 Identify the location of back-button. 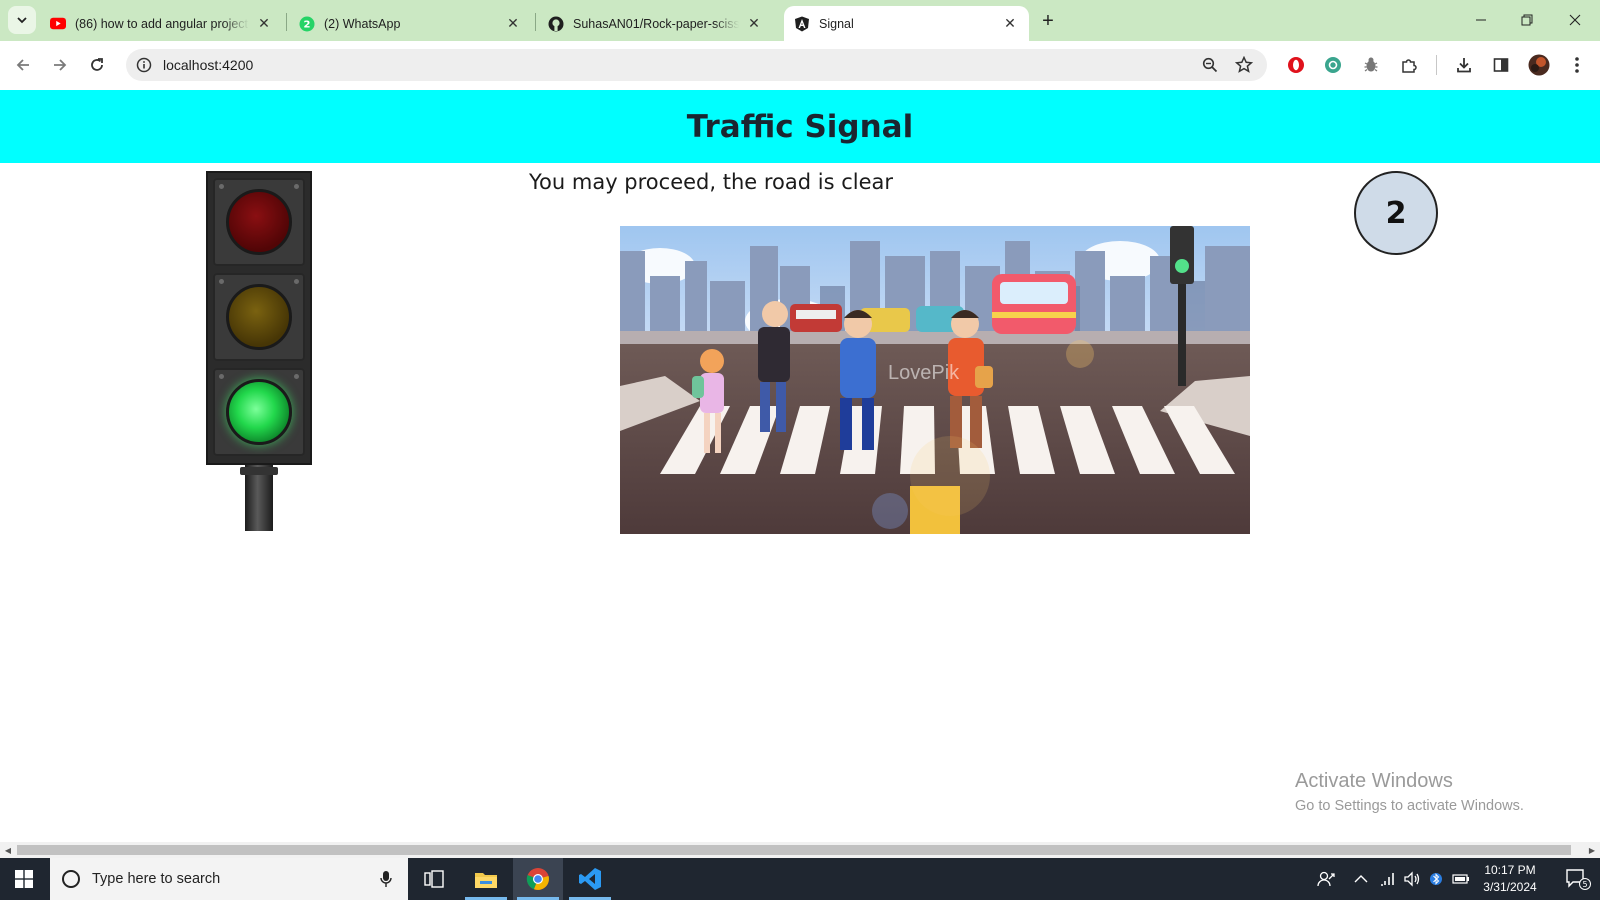
(23, 65).